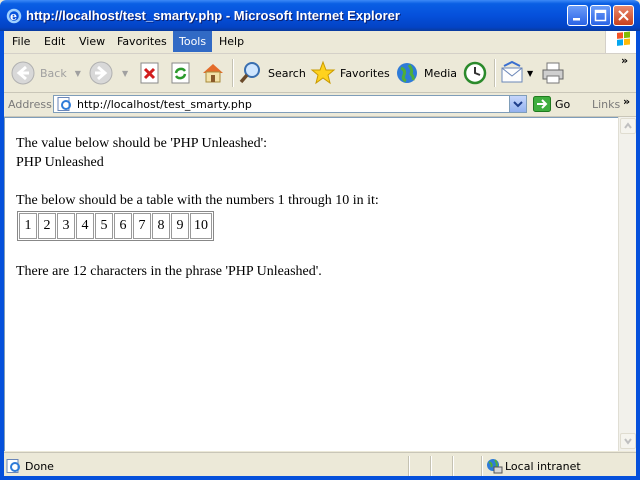 The image size is (640, 480). What do you see at coordinates (512, 71) in the screenshot?
I see `mail-icon` at bounding box center [512, 71].